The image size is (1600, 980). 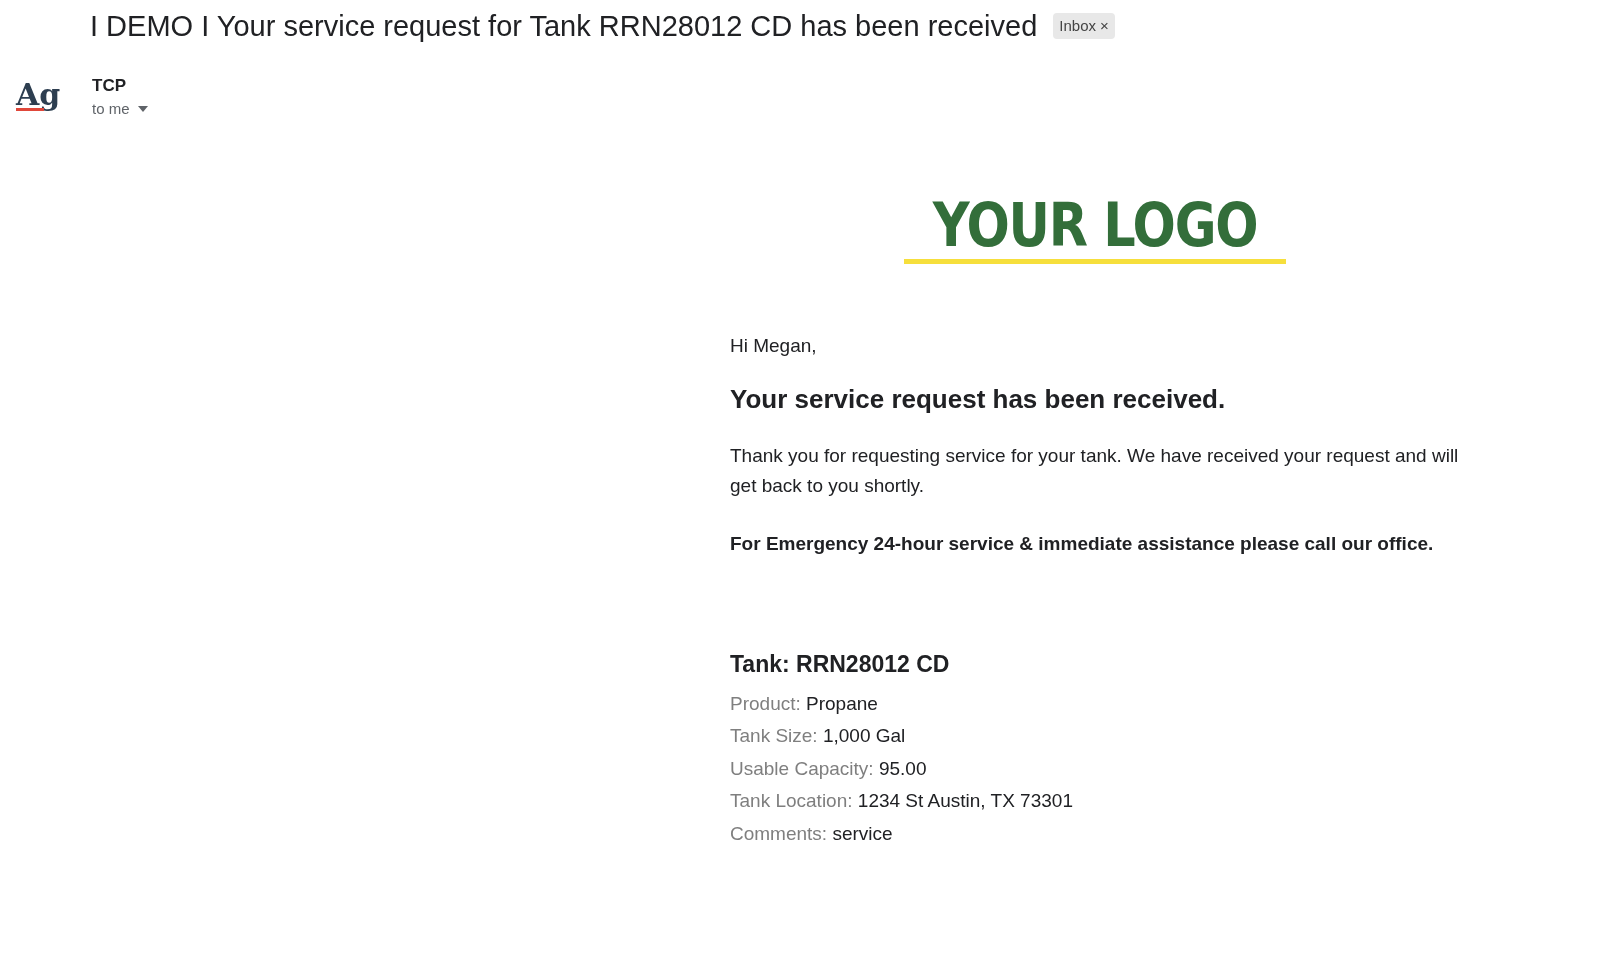 What do you see at coordinates (1095, 228) in the screenshot?
I see `company-logo: YOUR LOGO` at bounding box center [1095, 228].